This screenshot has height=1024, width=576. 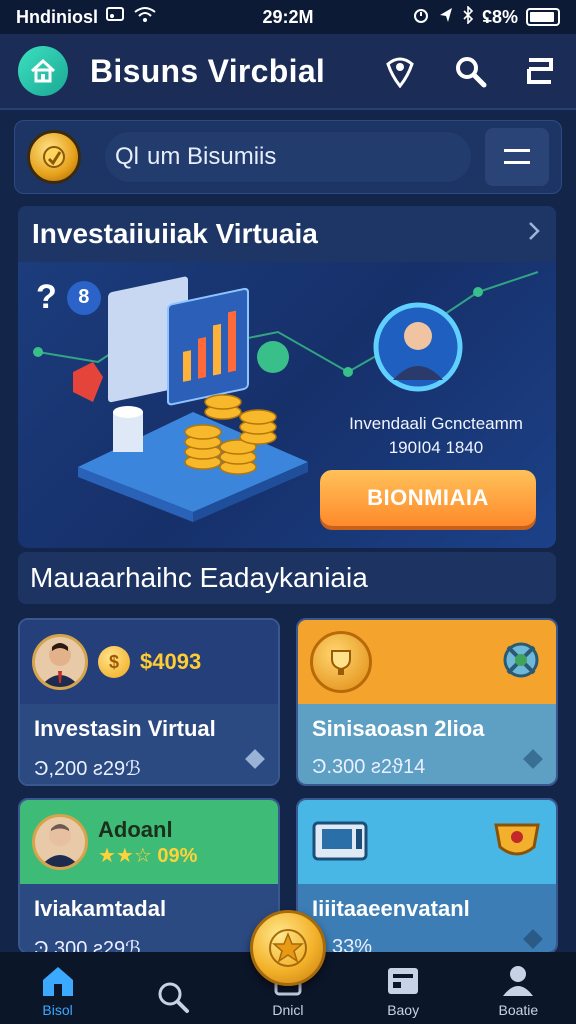 What do you see at coordinates (400, 71) in the screenshot?
I see `location-pin-icon` at bounding box center [400, 71].